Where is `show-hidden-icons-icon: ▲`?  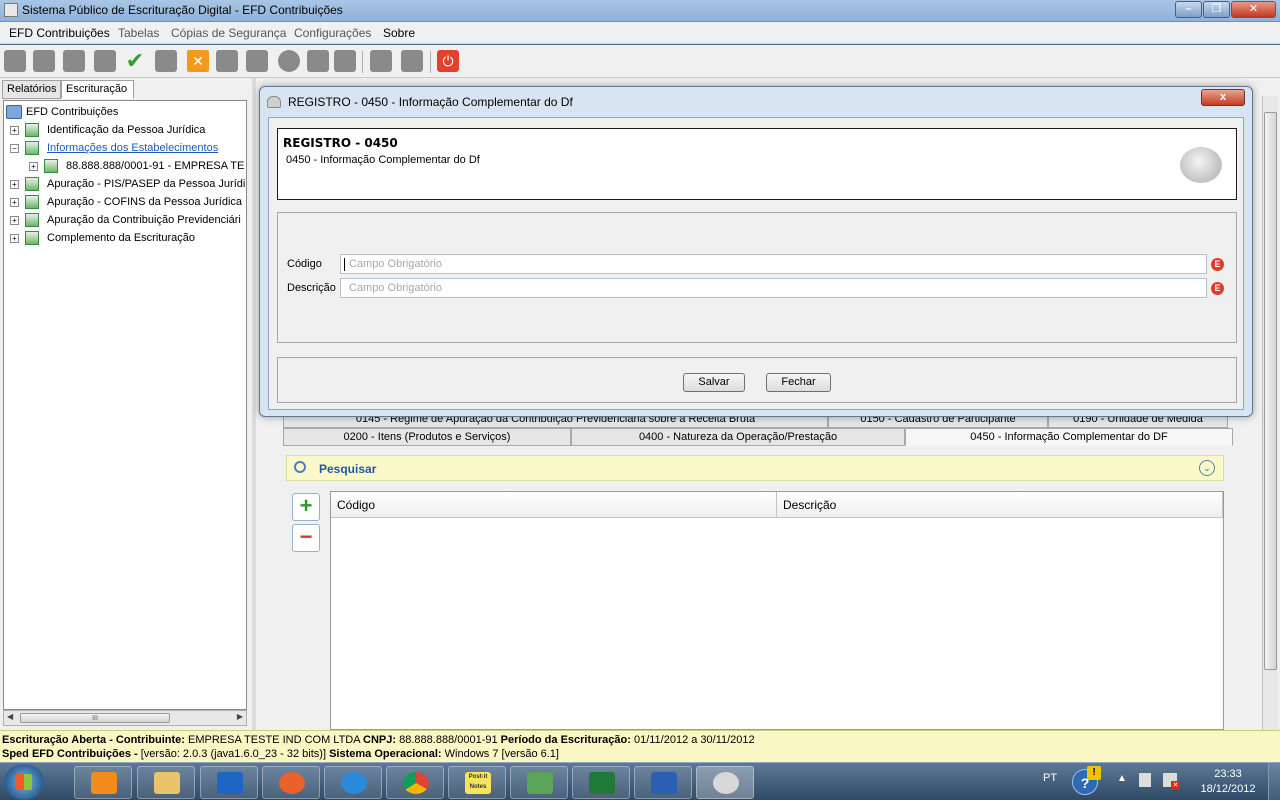
show-hidden-icons-icon: ▲ is located at coordinates (1122, 778).